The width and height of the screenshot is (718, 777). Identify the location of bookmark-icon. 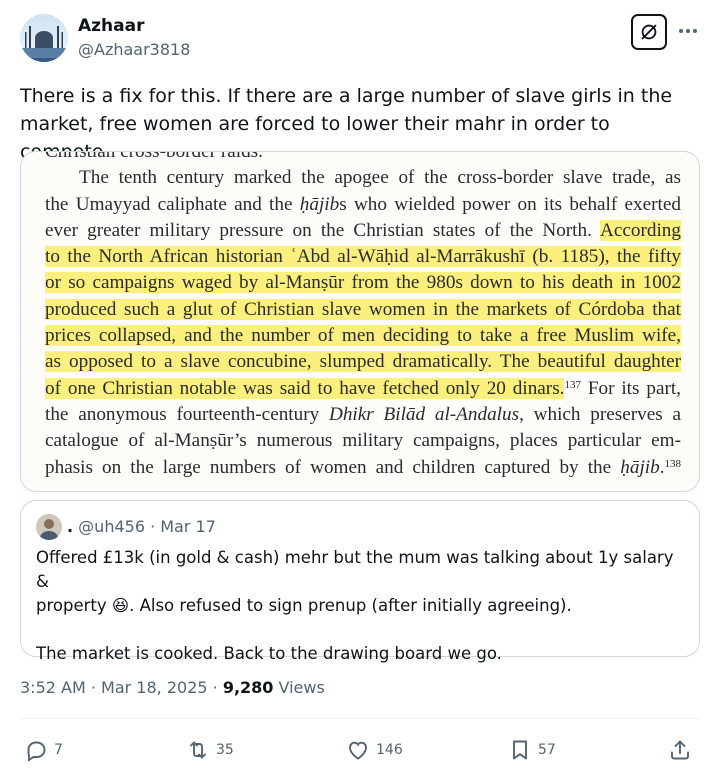
(520, 750).